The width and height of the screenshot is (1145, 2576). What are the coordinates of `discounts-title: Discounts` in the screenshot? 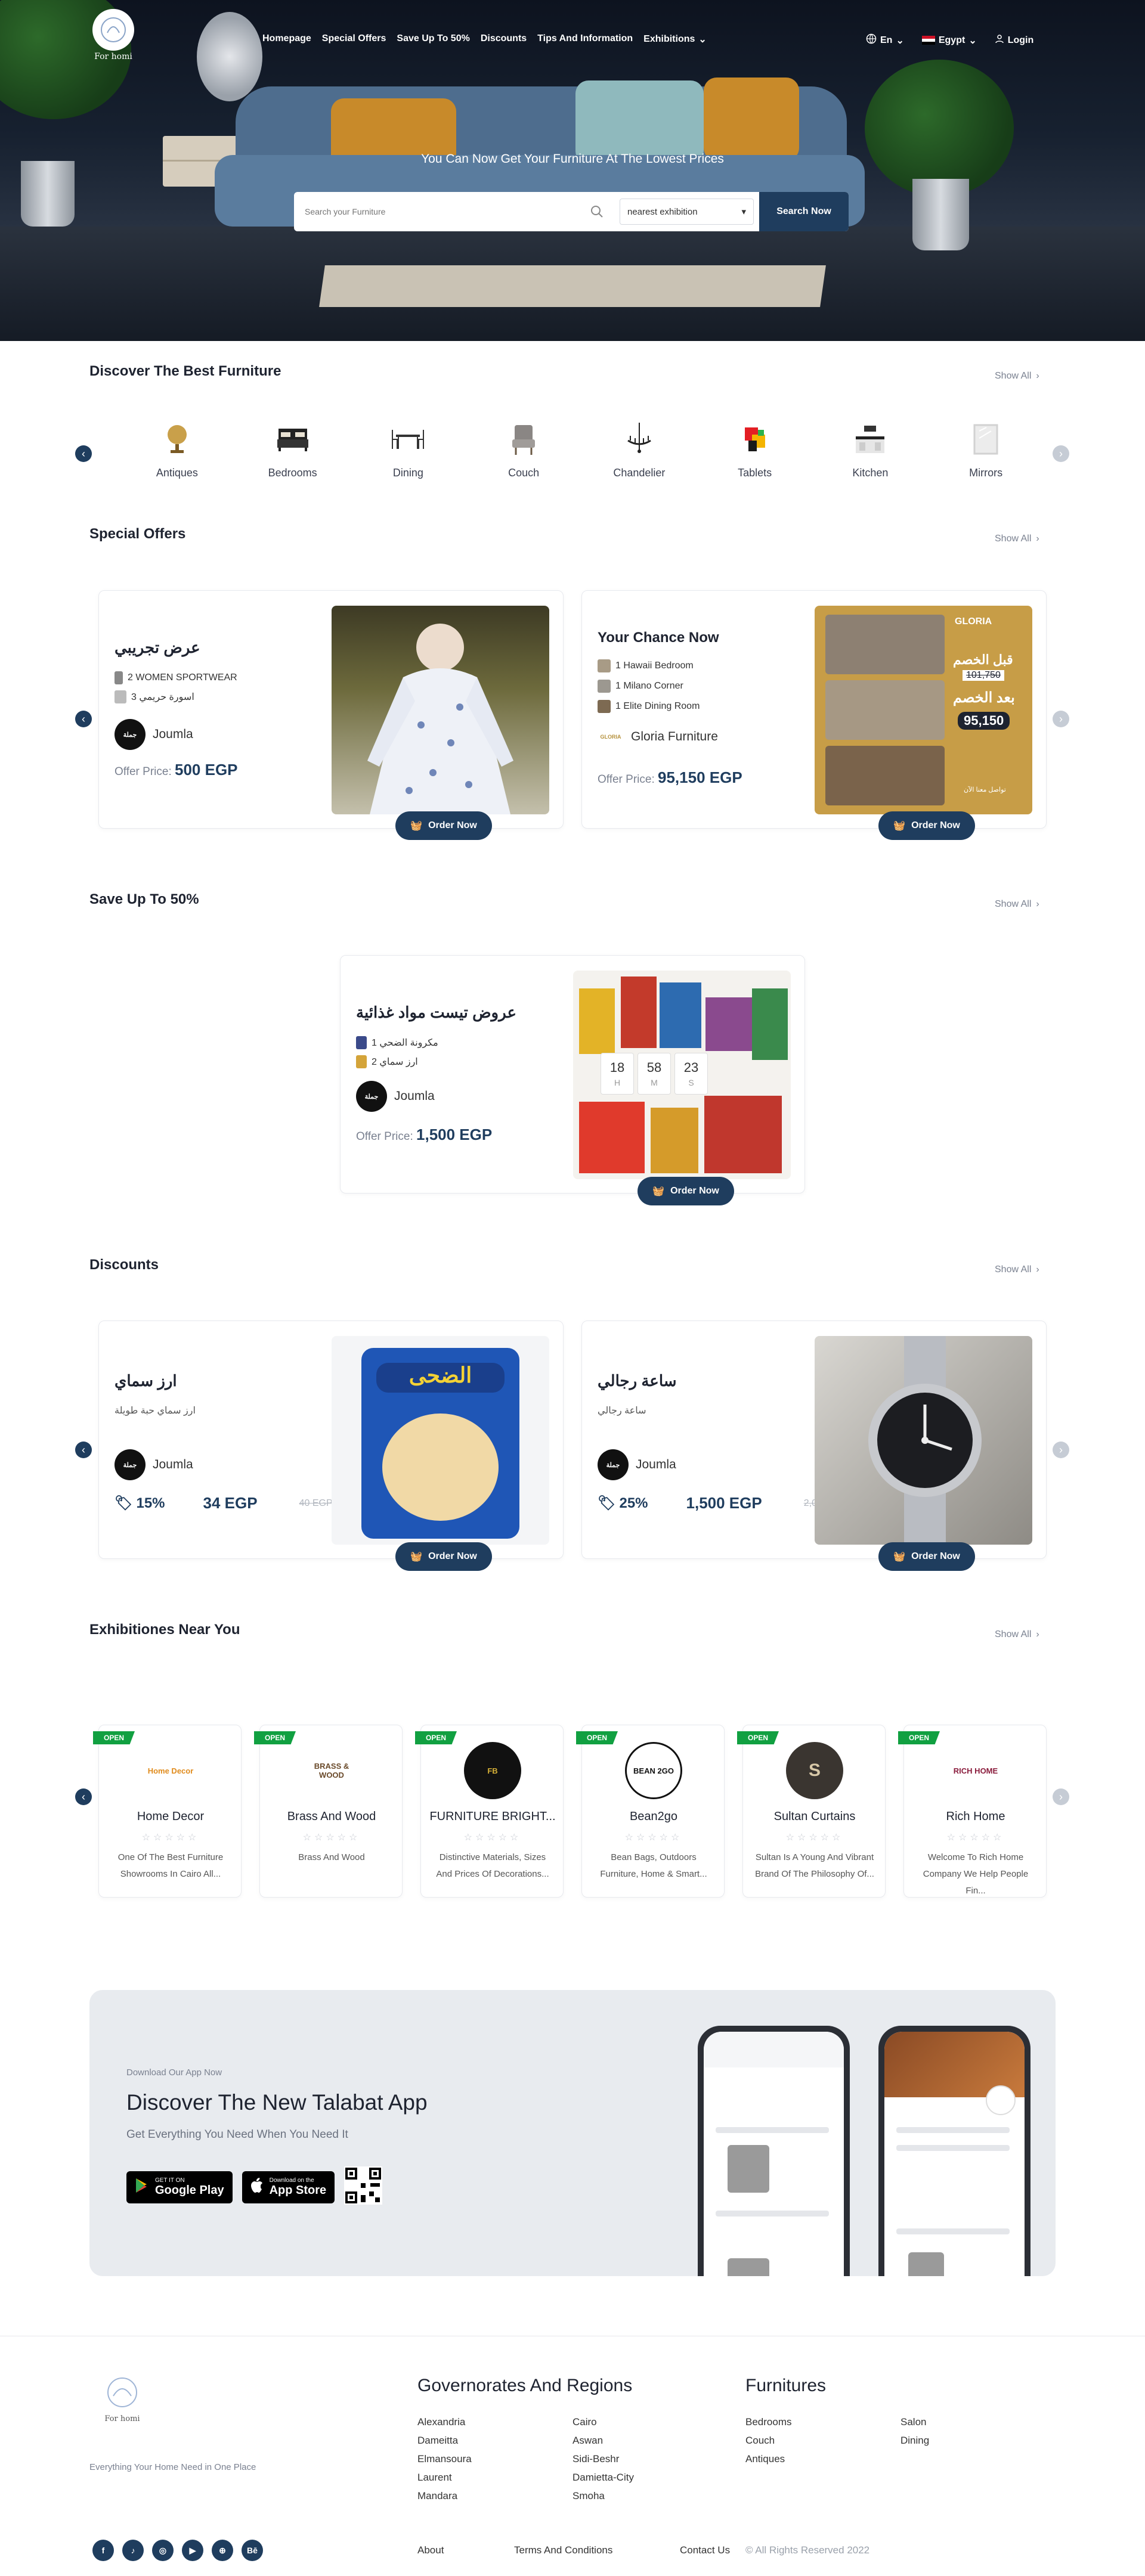 It's located at (124, 1265).